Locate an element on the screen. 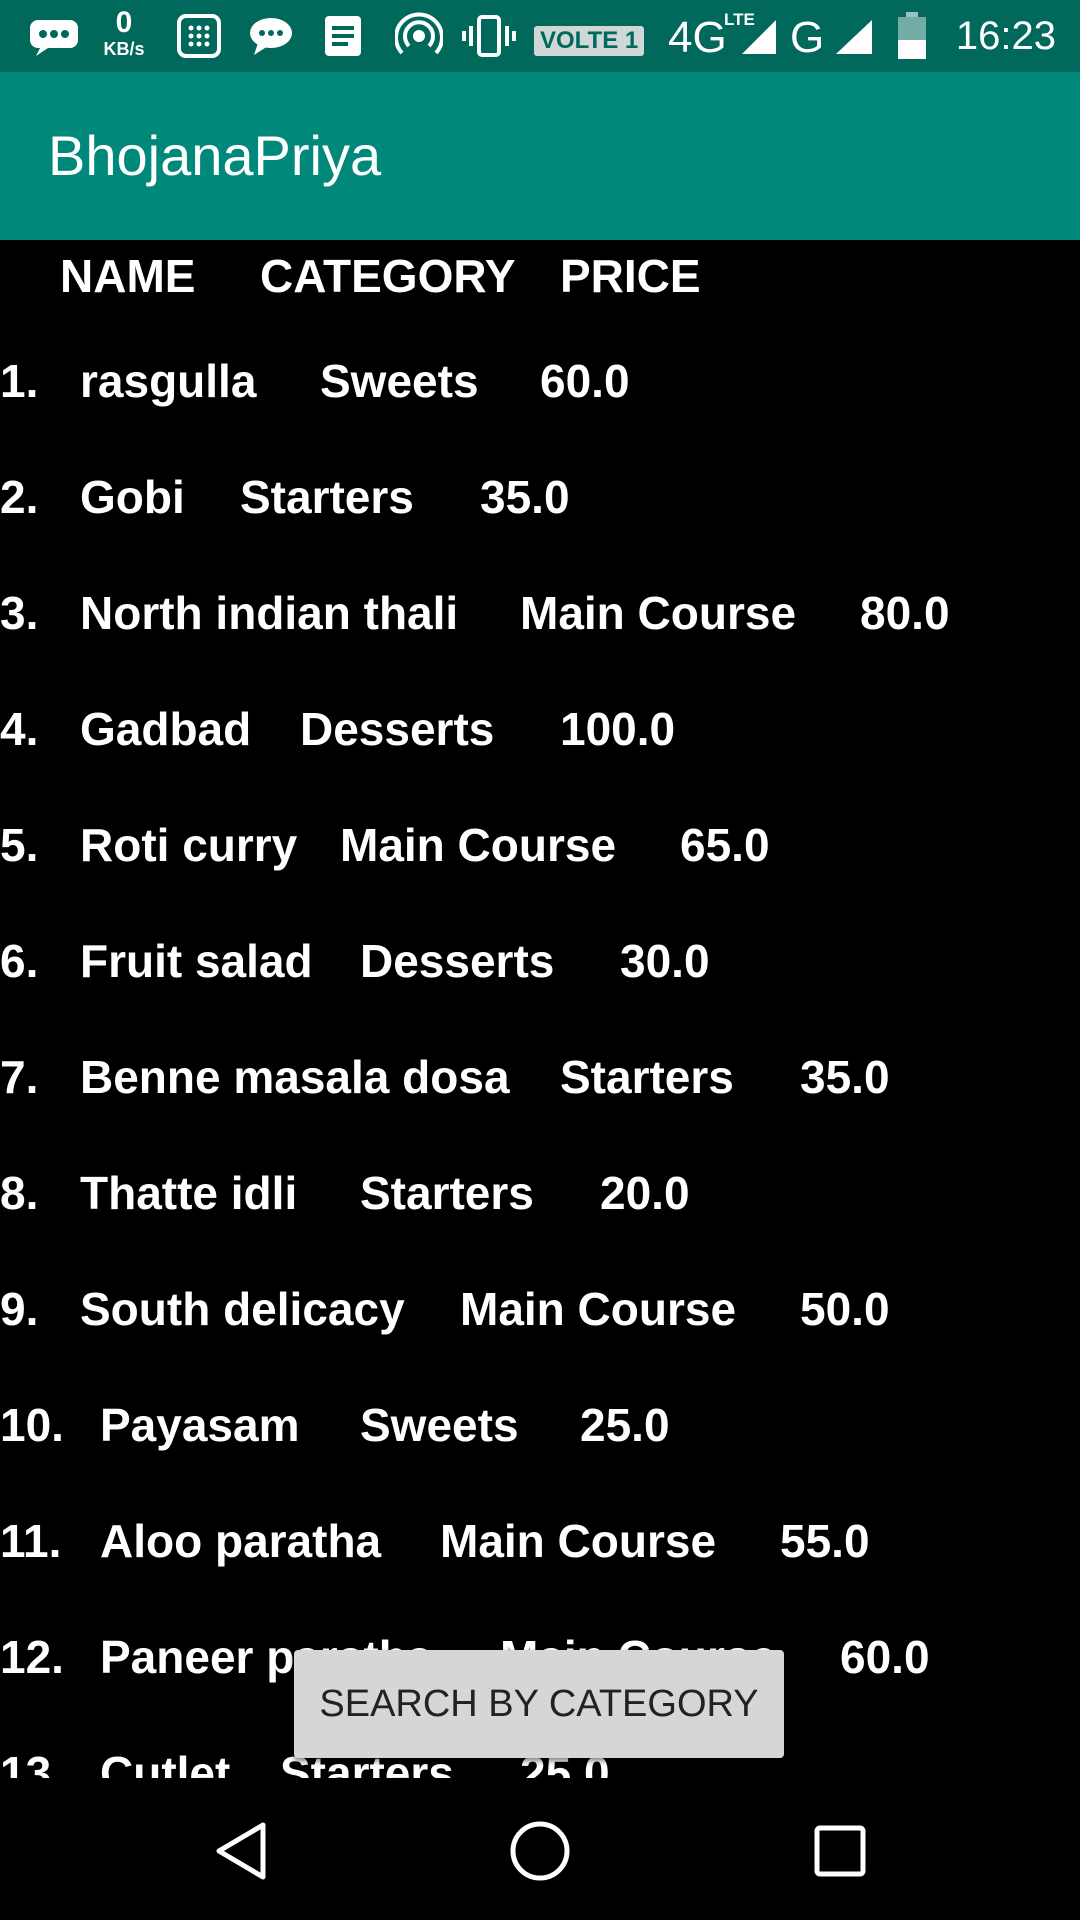 Image resolution: width=1080 pixels, height=1920 pixels. notes-icon is located at coordinates (343, 36).